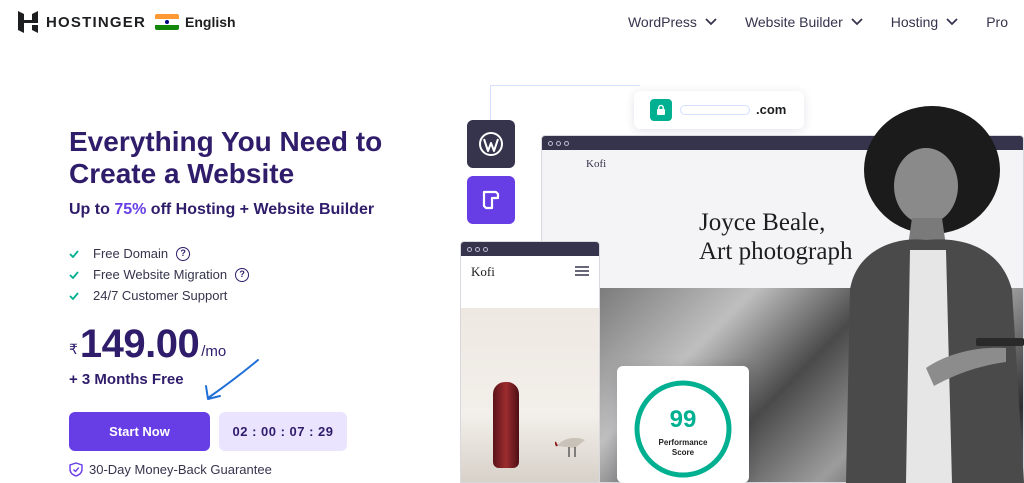 The image size is (1024, 483). I want to click on feature-label: 24/7 Customer Support, so click(160, 295).